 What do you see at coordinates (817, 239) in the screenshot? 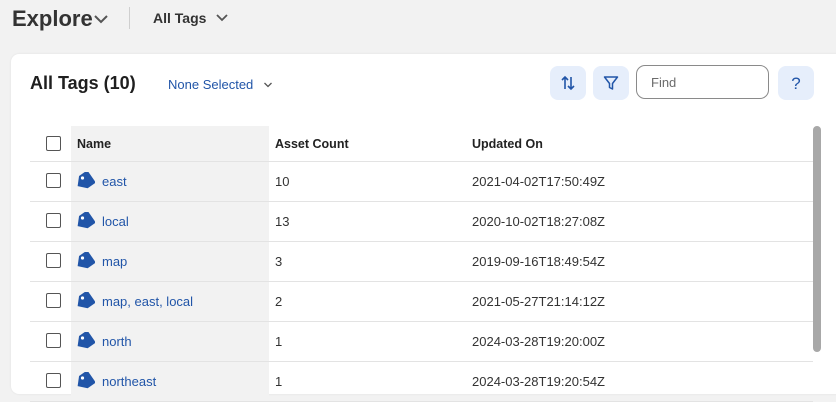
I see `table-scrollbar` at bounding box center [817, 239].